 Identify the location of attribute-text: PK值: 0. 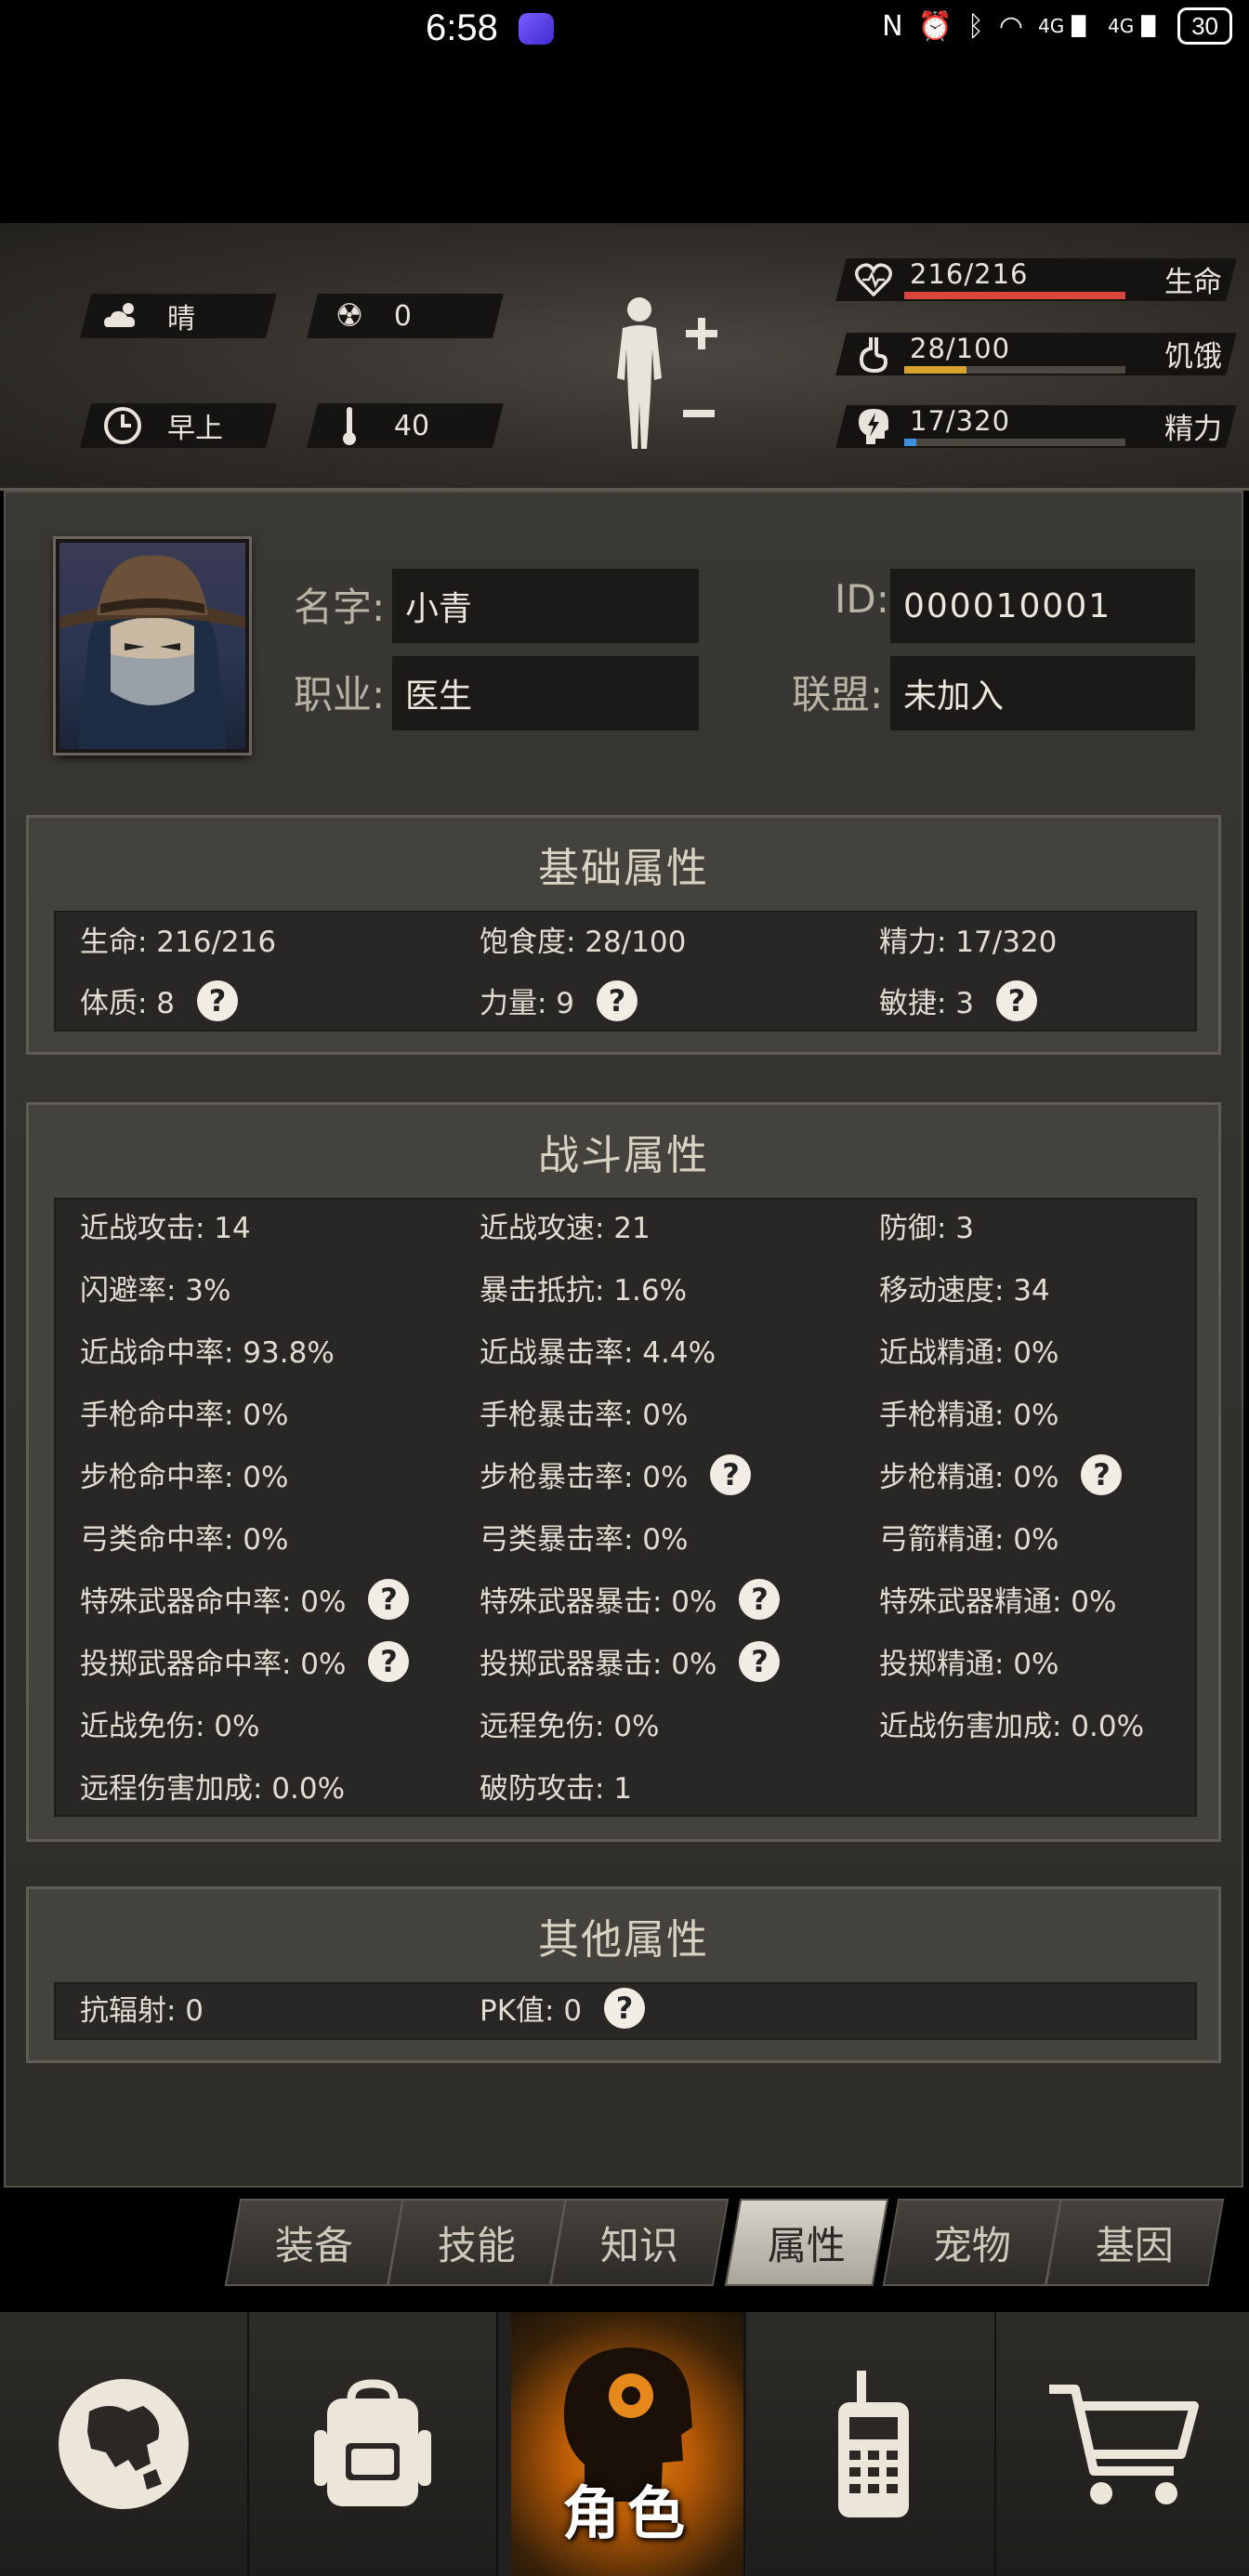
(531, 2011).